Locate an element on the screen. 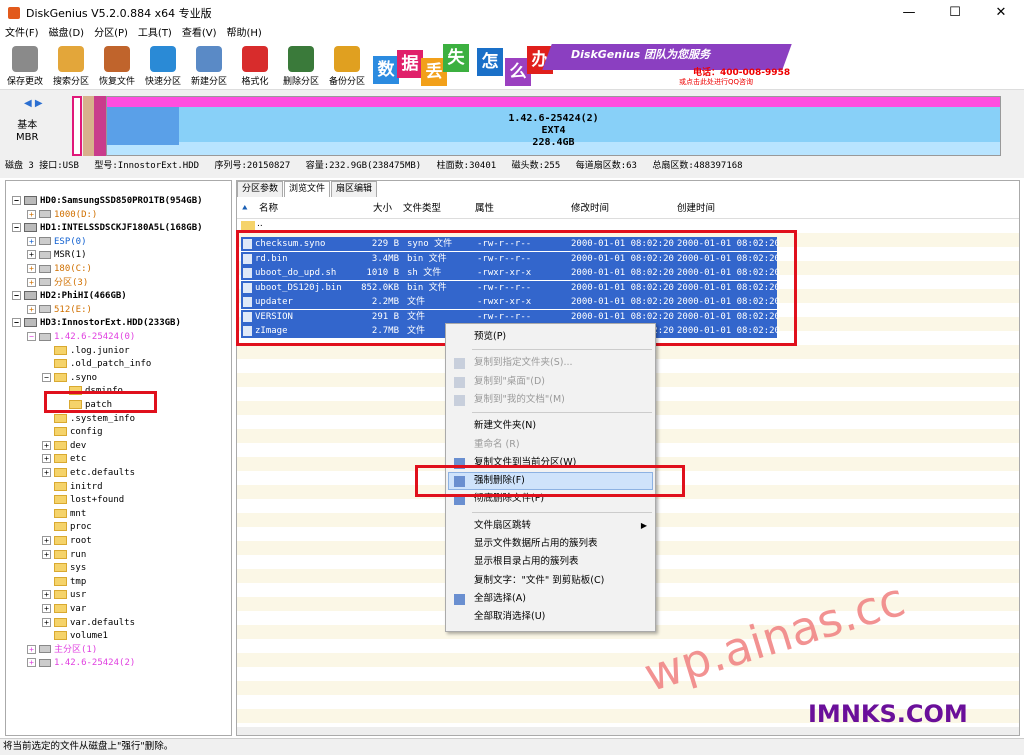 The image size is (1024, 755). toolbar-button: 恢复文件 is located at coordinates (117, 65).